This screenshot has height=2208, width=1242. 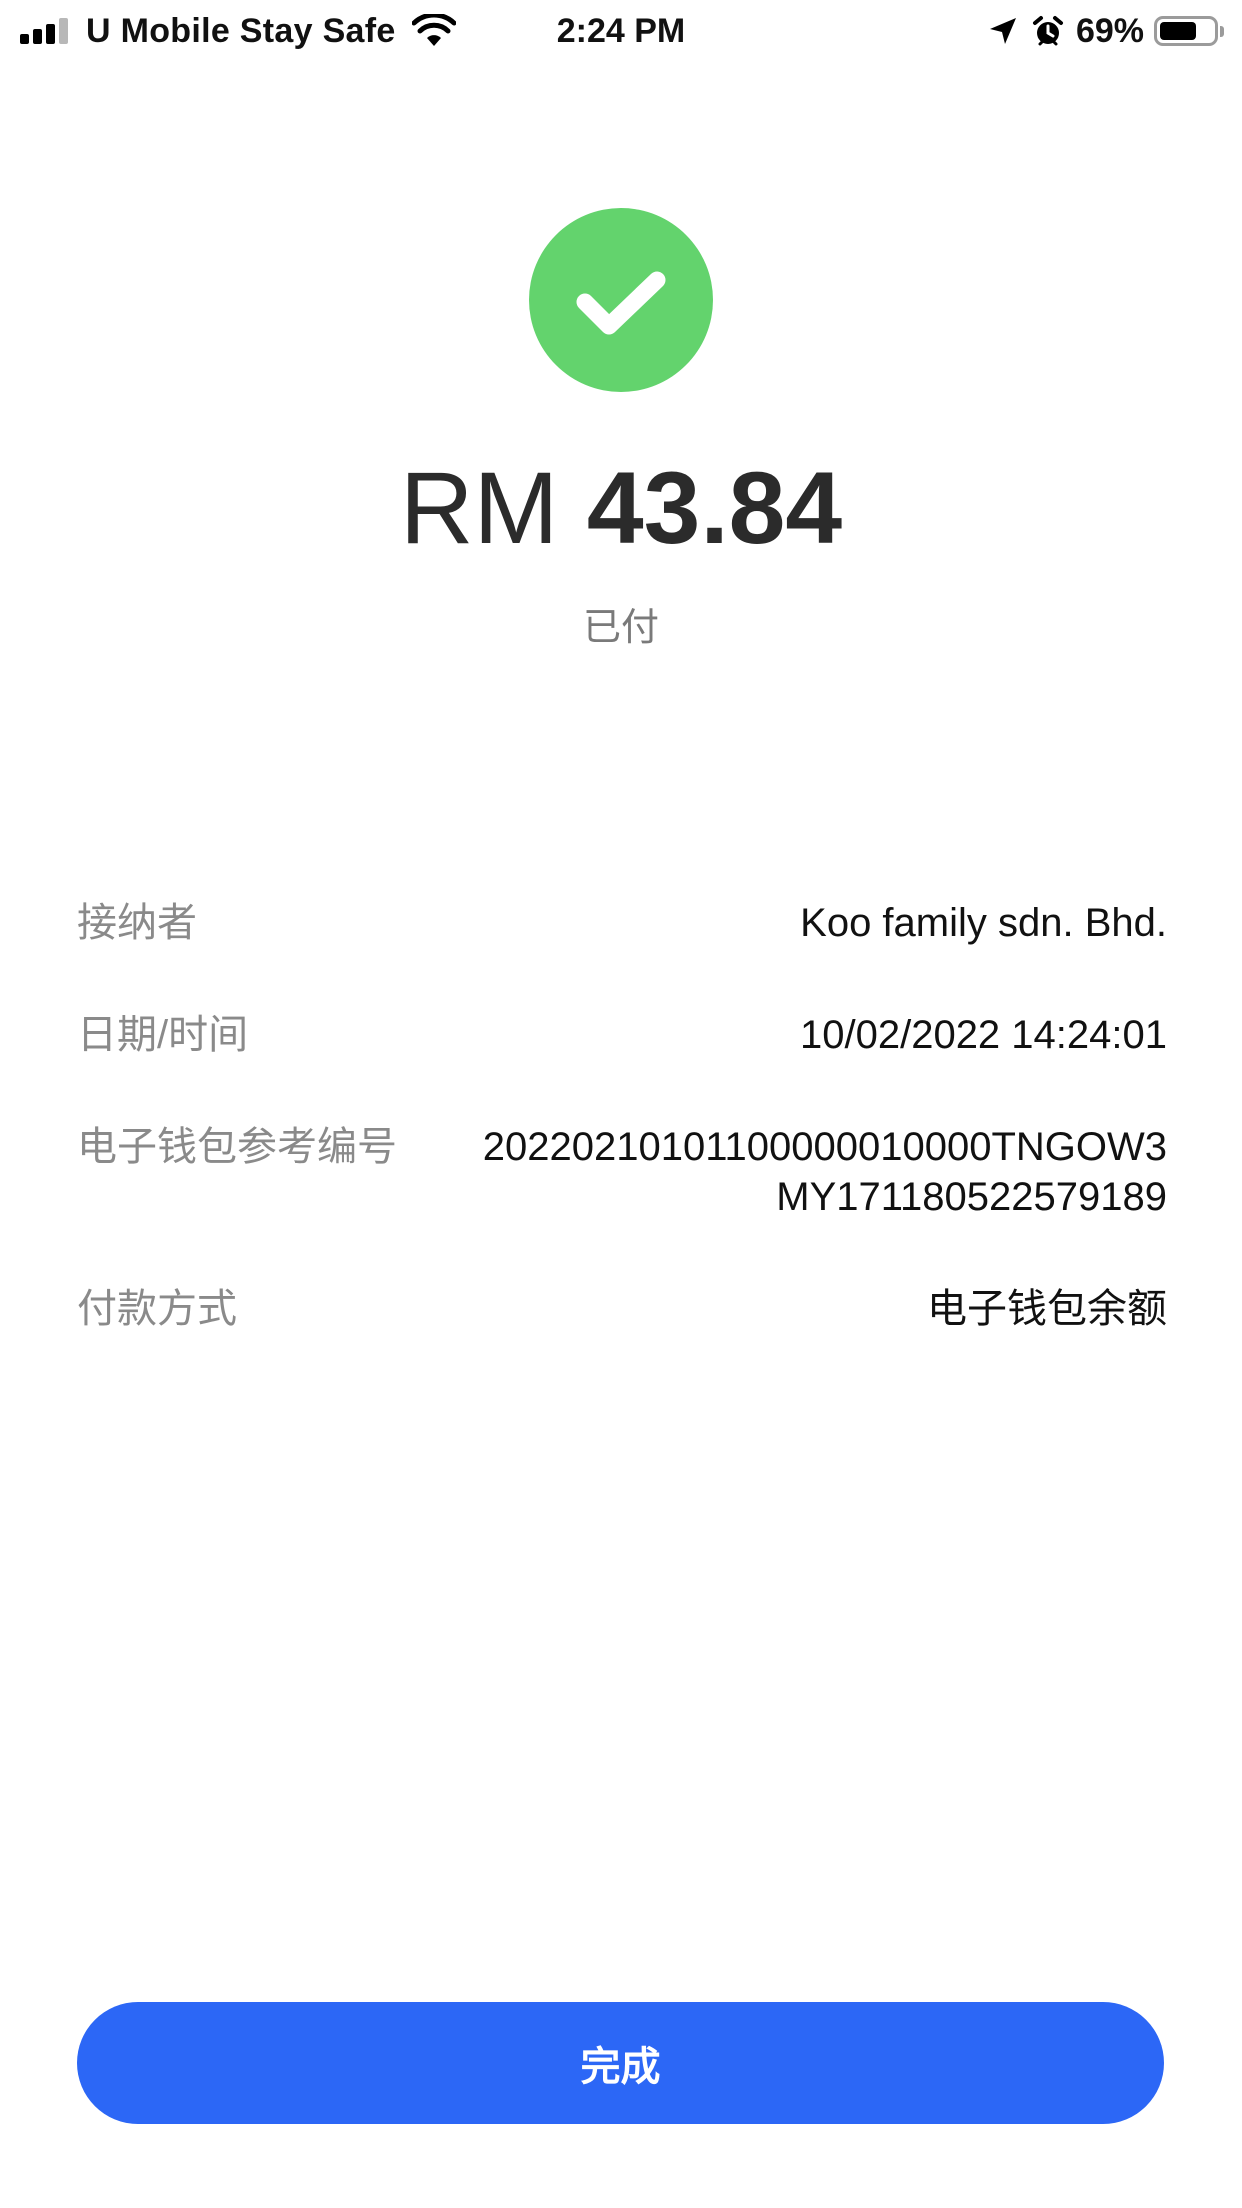 I want to click on location-arrow-icon, so click(x=1002, y=31).